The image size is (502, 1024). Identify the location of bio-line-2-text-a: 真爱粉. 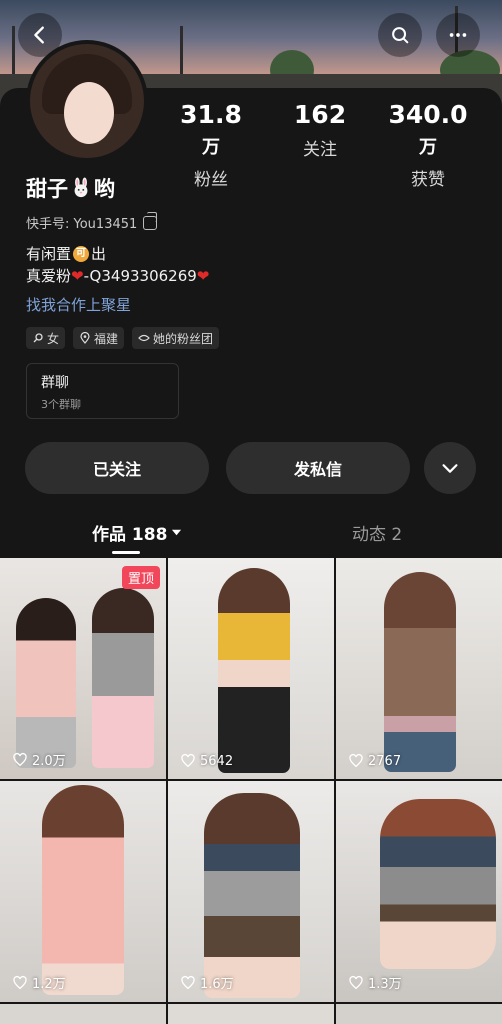
(49, 276).